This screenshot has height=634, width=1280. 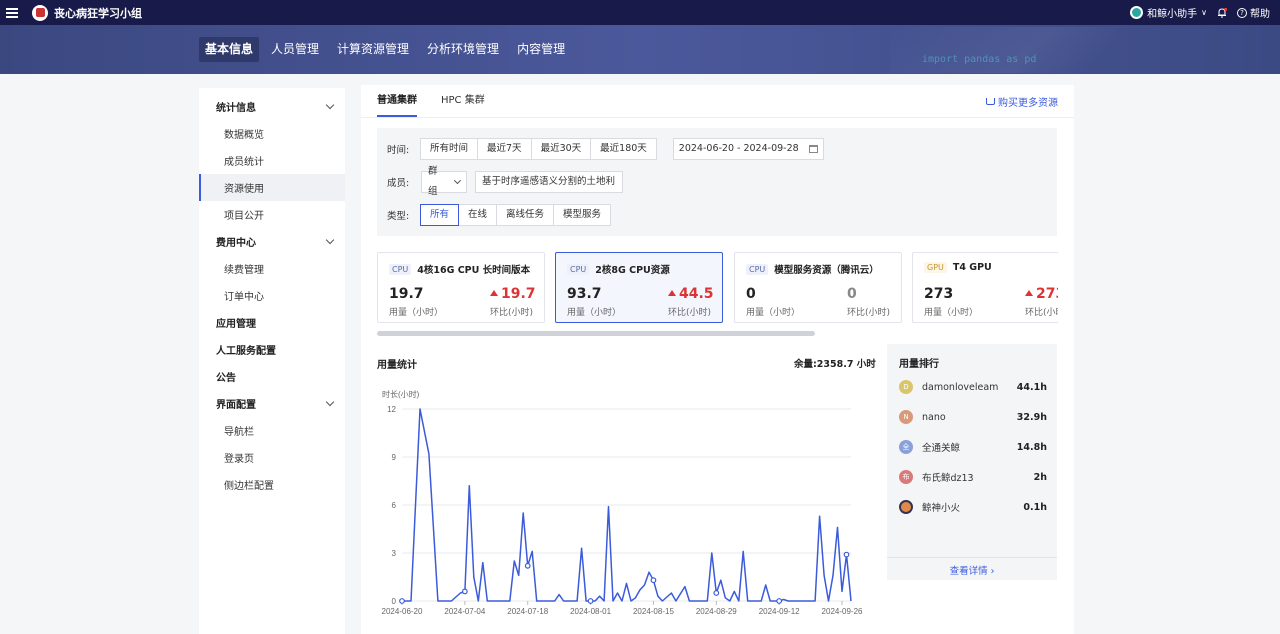 What do you see at coordinates (295, 49) in the screenshot?
I see `nav-members: 人员管理` at bounding box center [295, 49].